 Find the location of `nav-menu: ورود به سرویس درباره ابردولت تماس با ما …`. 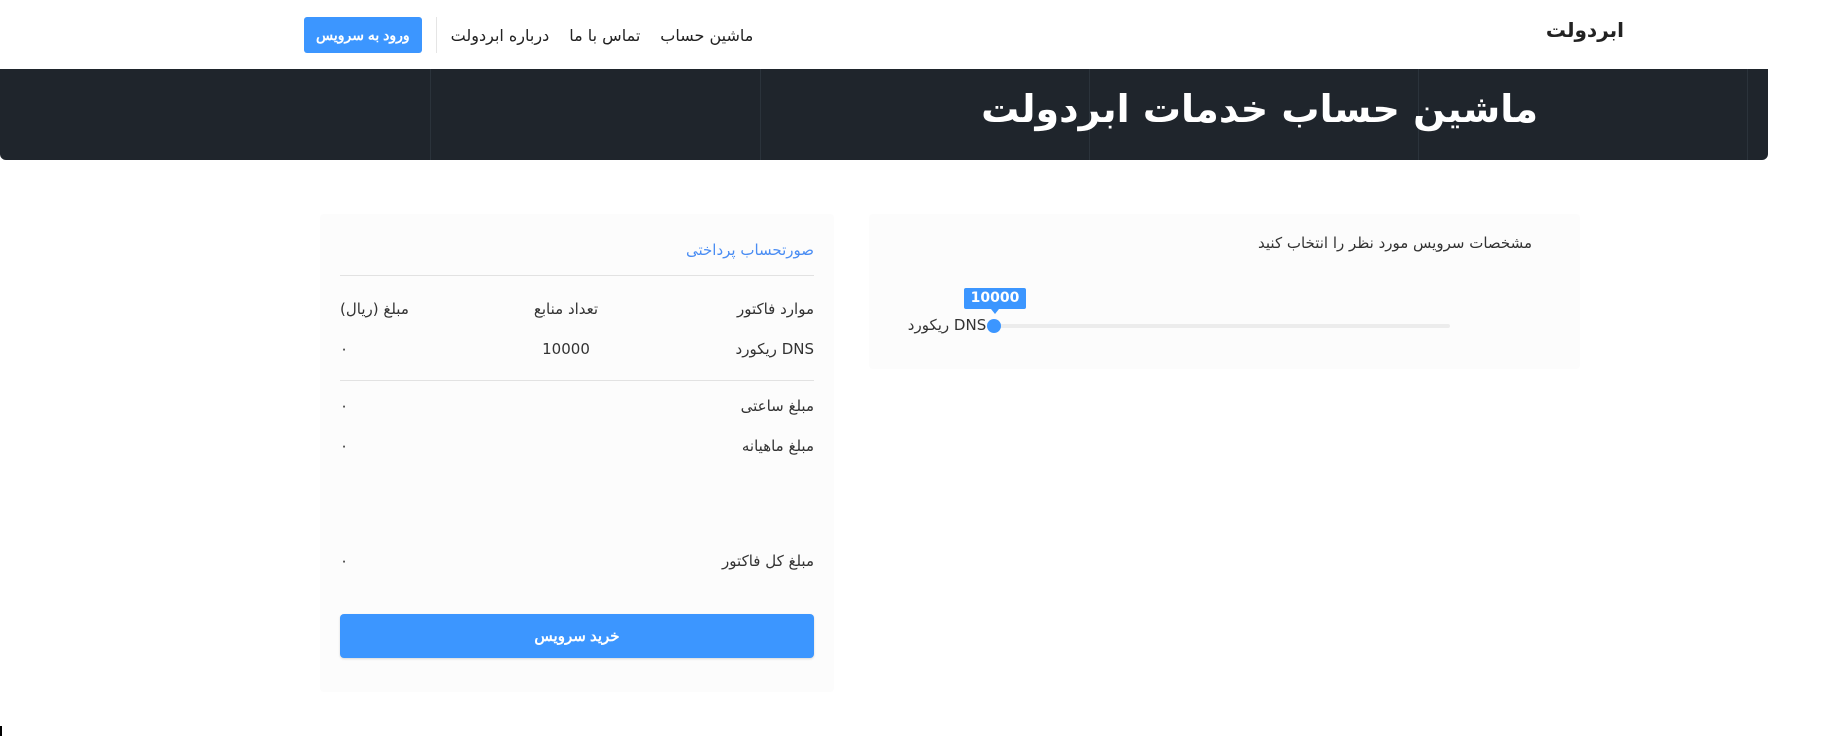

nav-menu: ورود به سرویس درباره ابردولت تماس با ما … is located at coordinates (528, 35).